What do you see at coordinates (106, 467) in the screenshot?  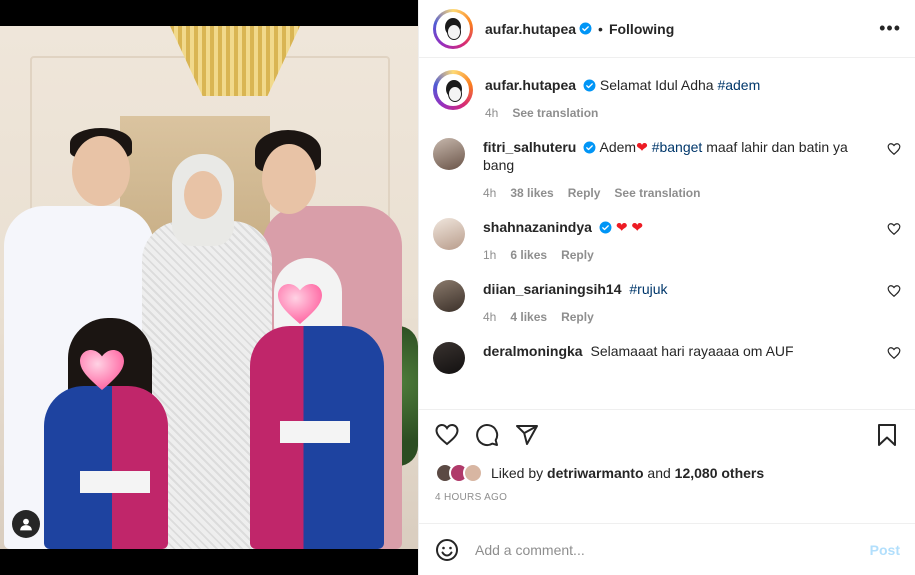 I see `girl-left` at bounding box center [106, 467].